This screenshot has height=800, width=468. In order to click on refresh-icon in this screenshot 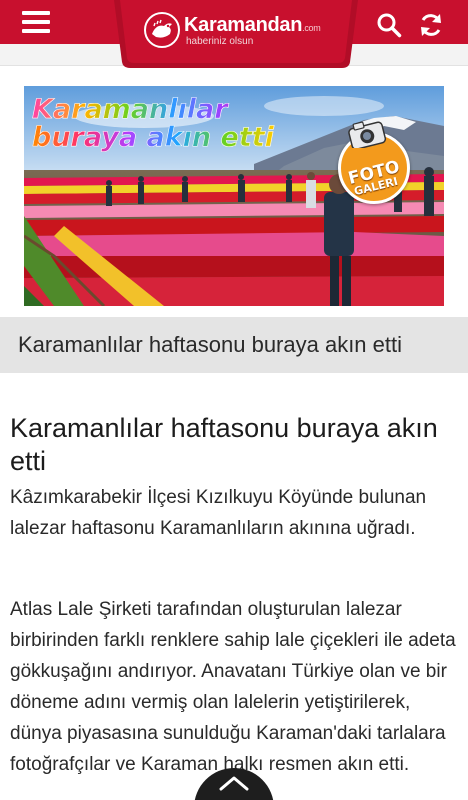, I will do `click(431, 25)`.